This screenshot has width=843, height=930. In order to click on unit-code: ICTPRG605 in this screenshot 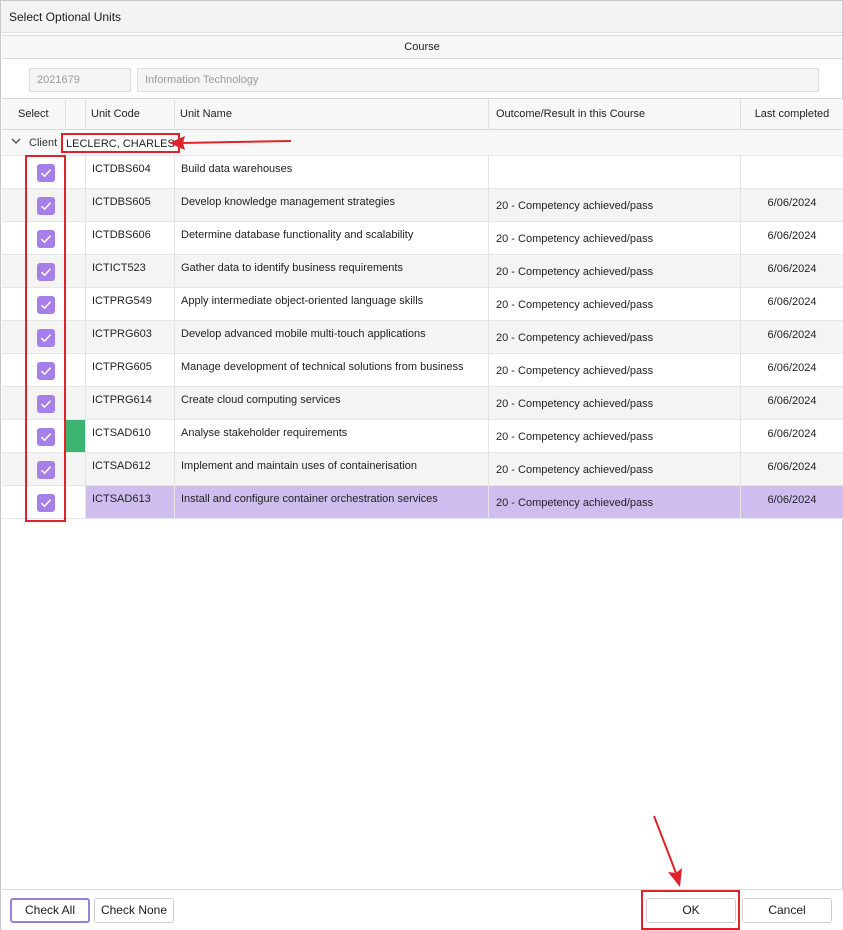, I will do `click(130, 370)`.